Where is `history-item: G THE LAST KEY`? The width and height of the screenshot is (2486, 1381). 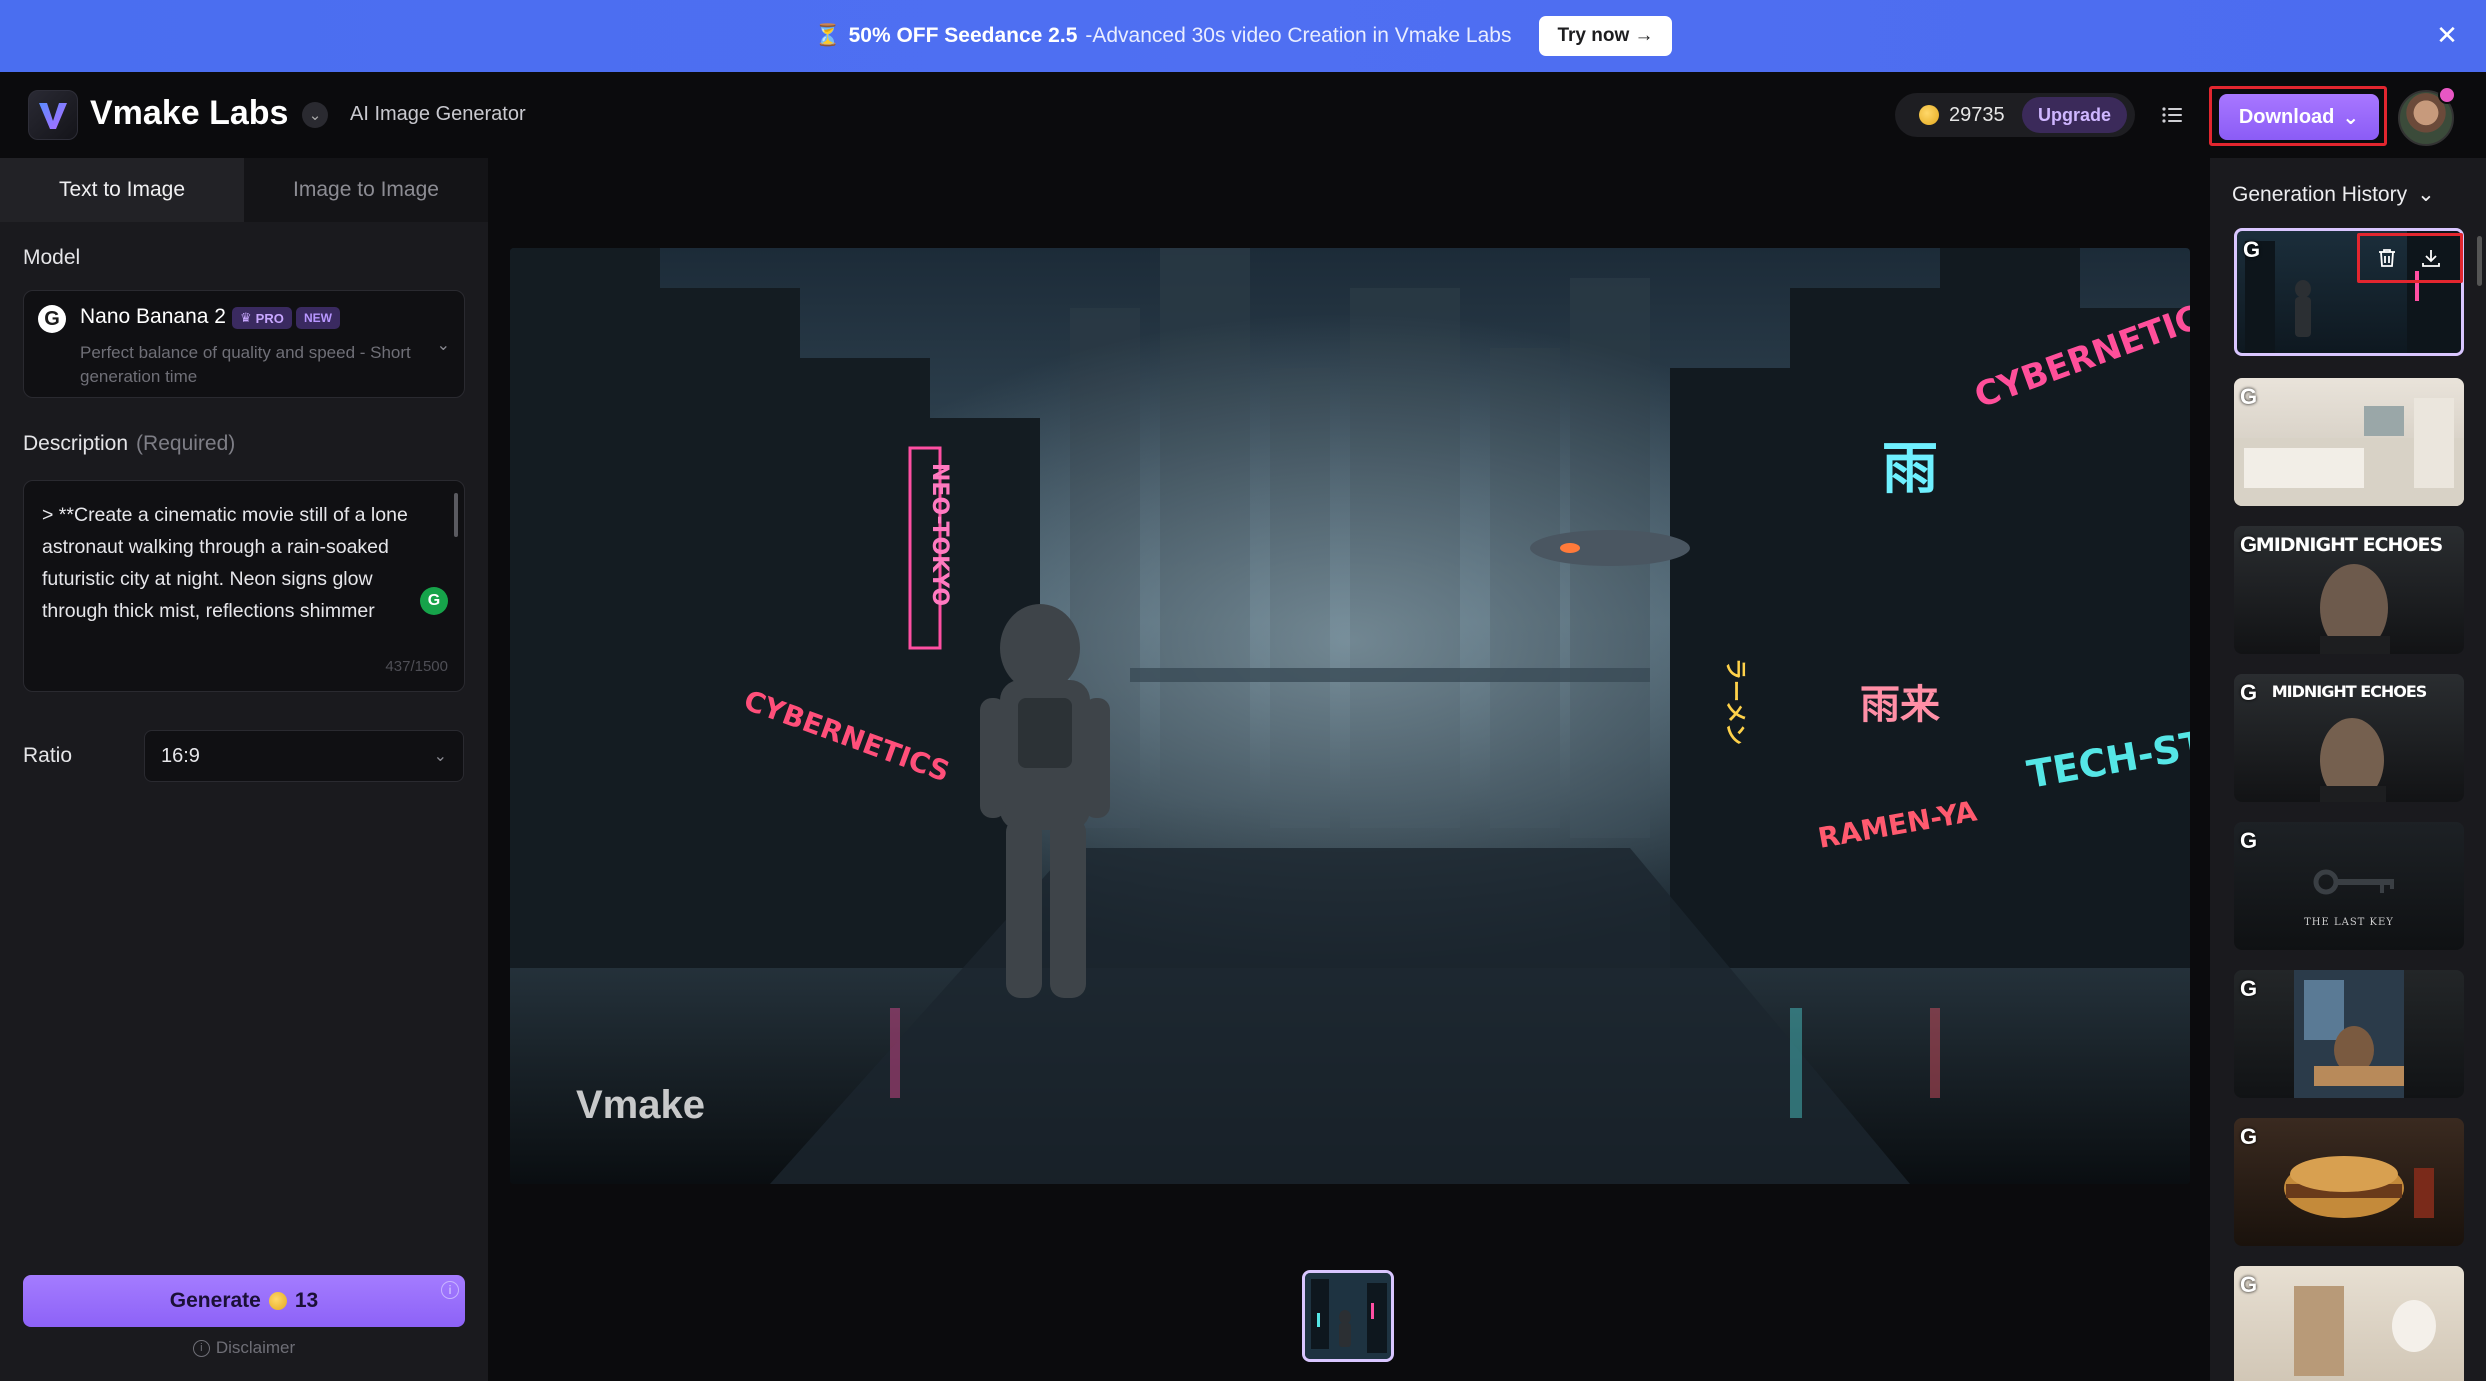 history-item: G THE LAST KEY is located at coordinates (2349, 886).